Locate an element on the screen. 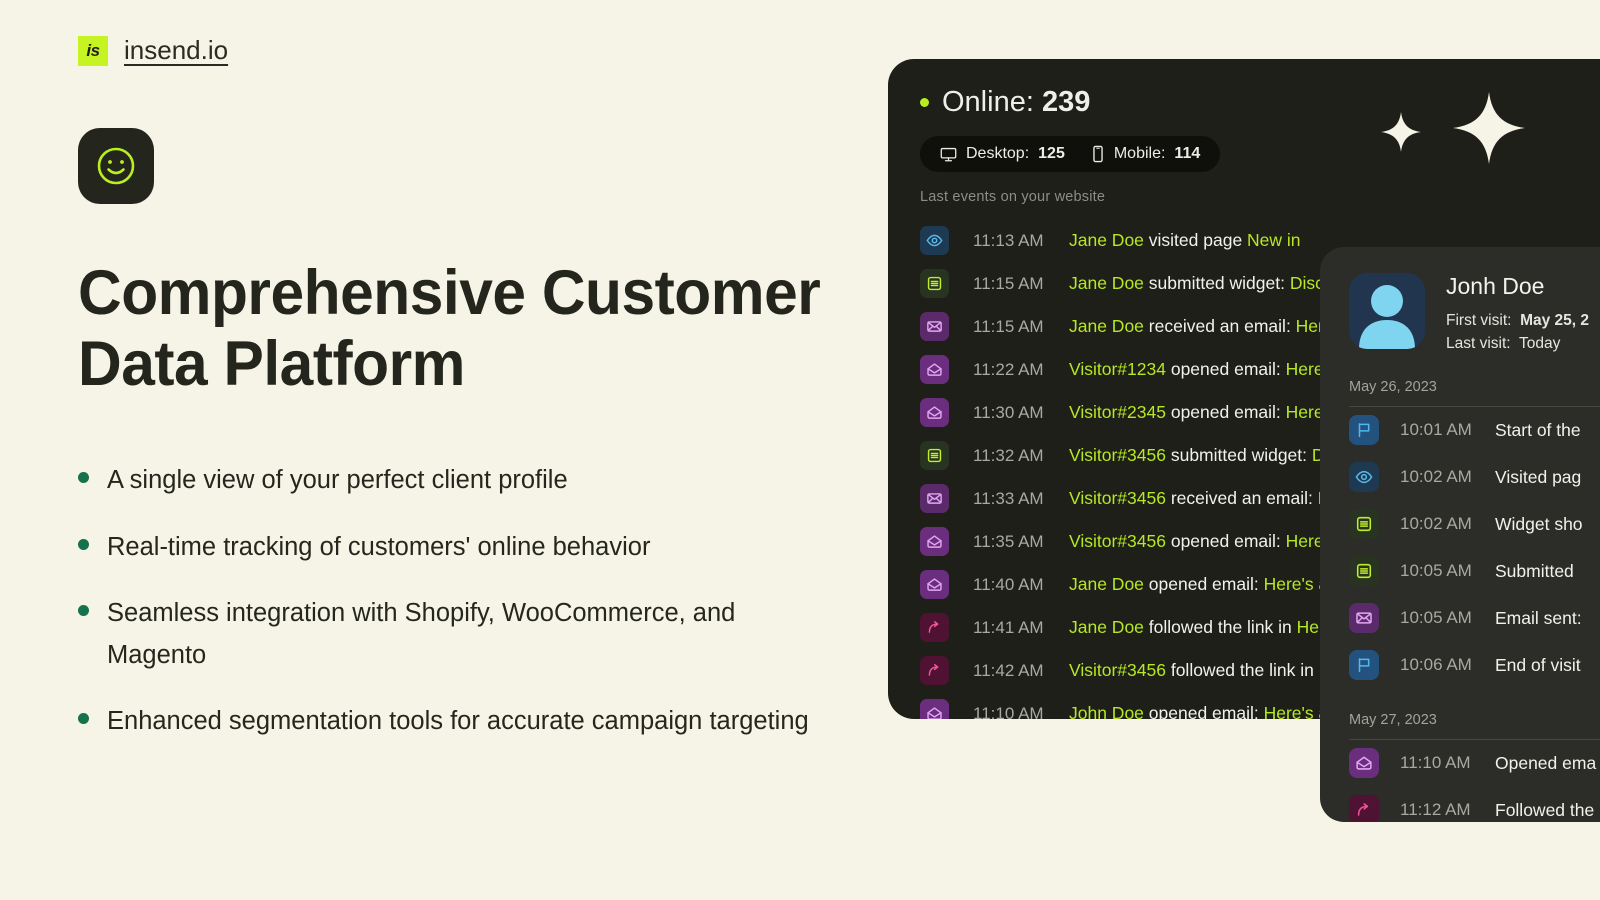 The height and width of the screenshot is (900, 1600). sparkle-large-decor is located at coordinates (1489, 128).